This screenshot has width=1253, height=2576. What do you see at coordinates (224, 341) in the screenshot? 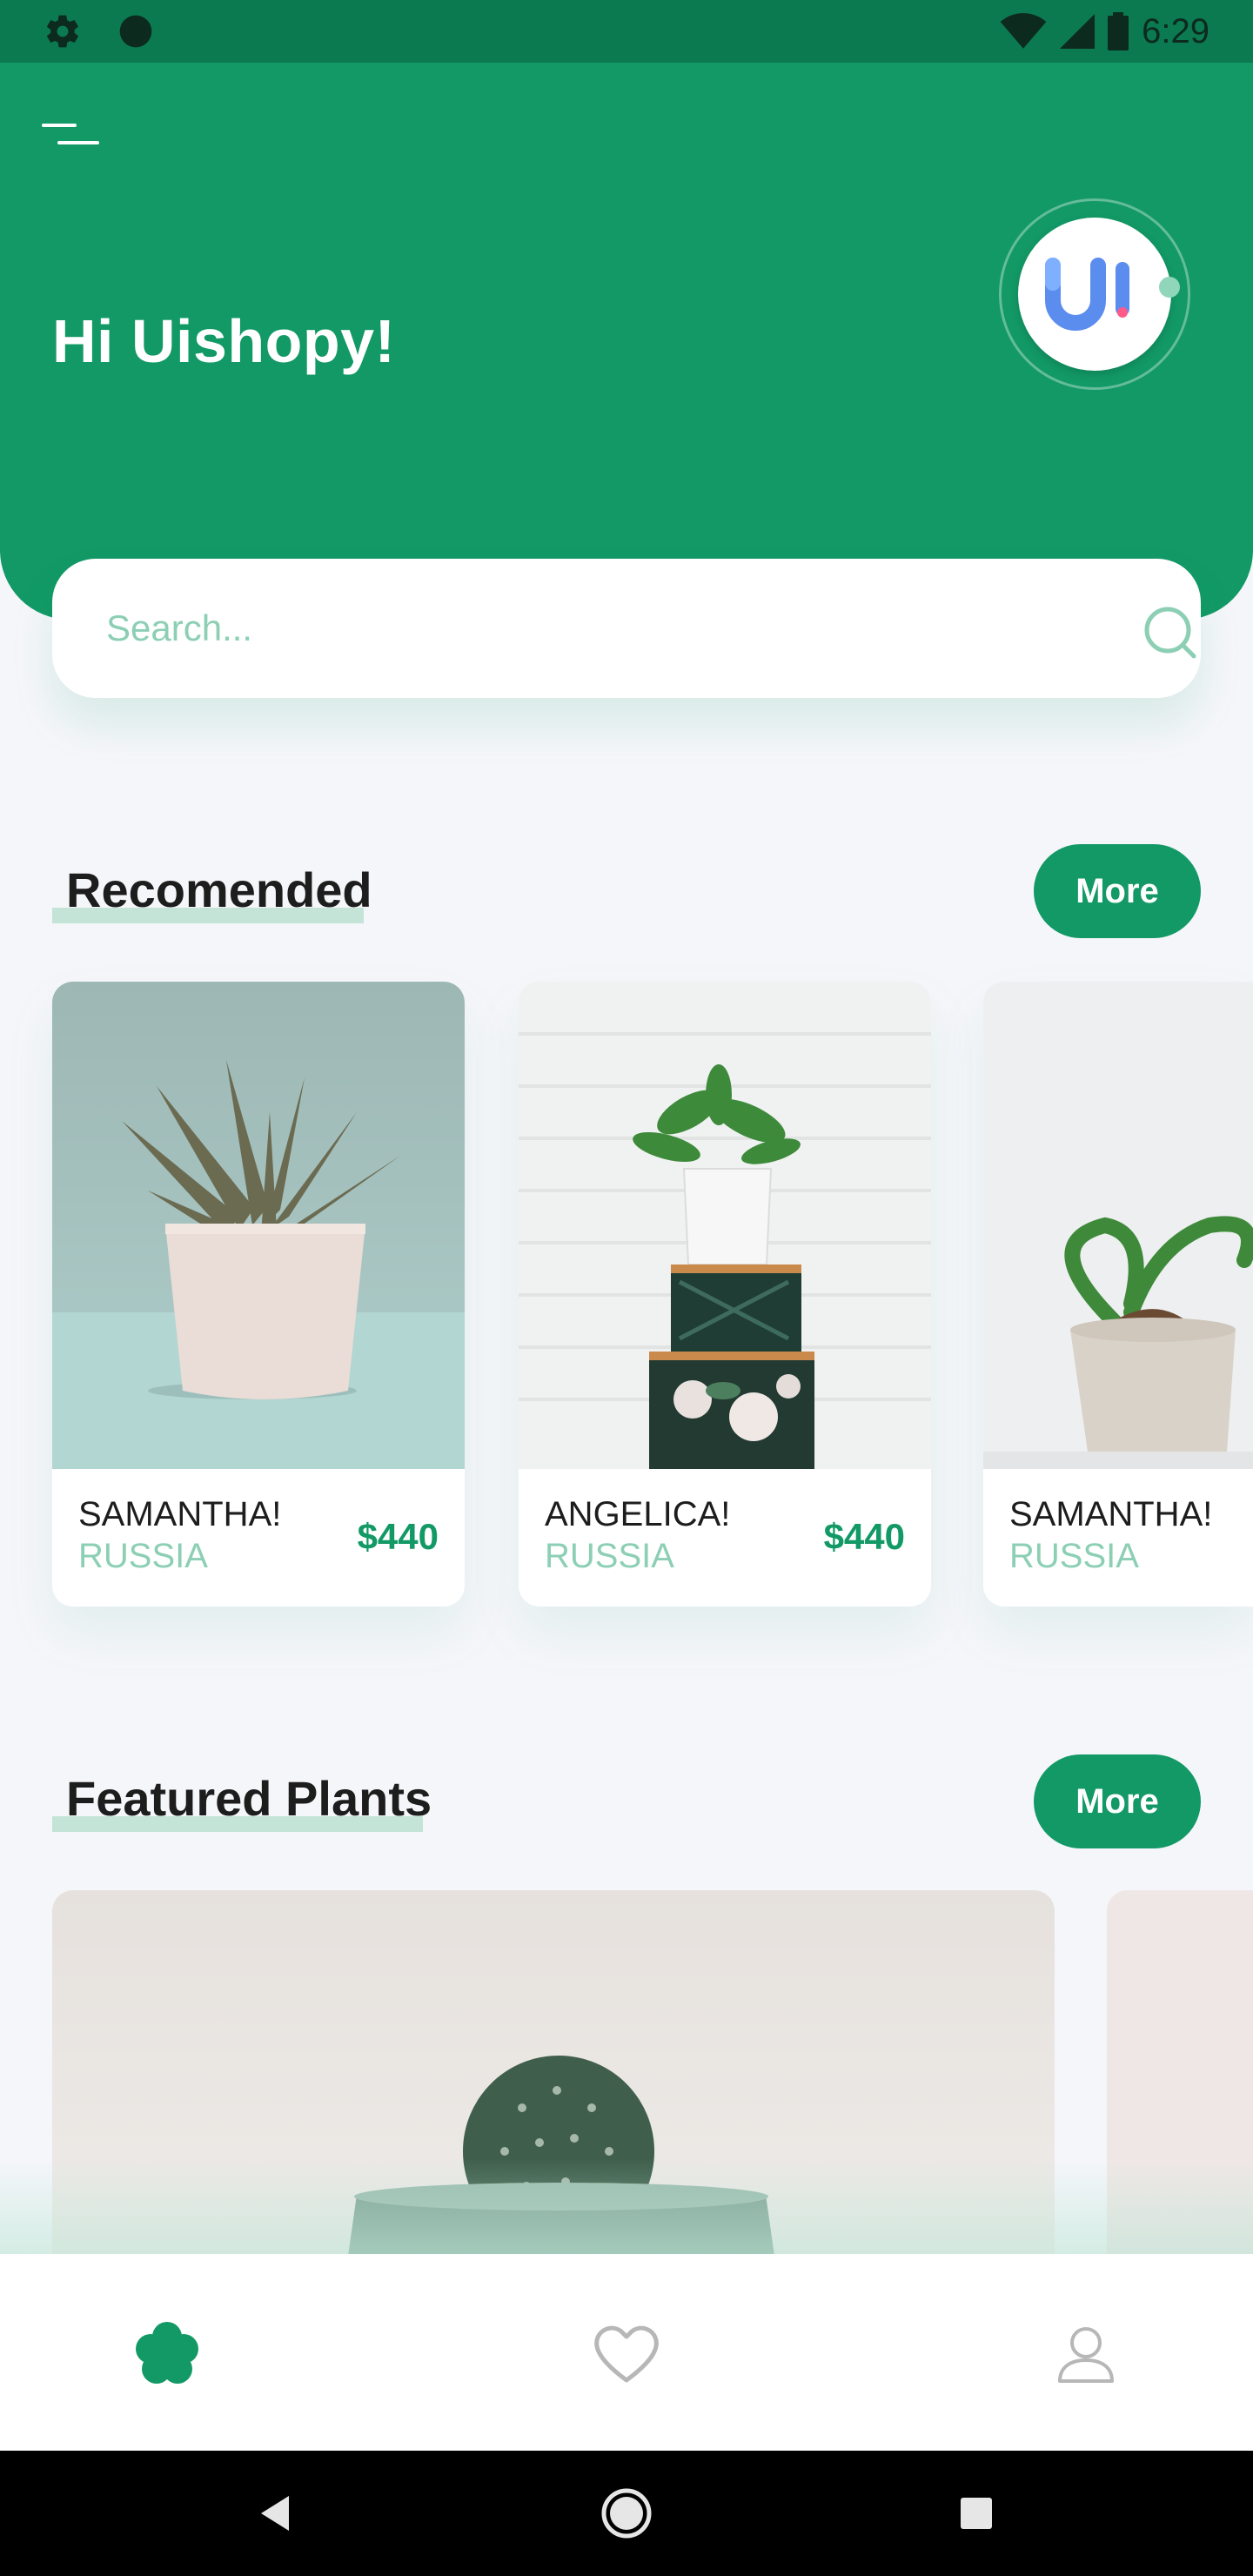
I see `greeting-title: Hi Uishopy!` at bounding box center [224, 341].